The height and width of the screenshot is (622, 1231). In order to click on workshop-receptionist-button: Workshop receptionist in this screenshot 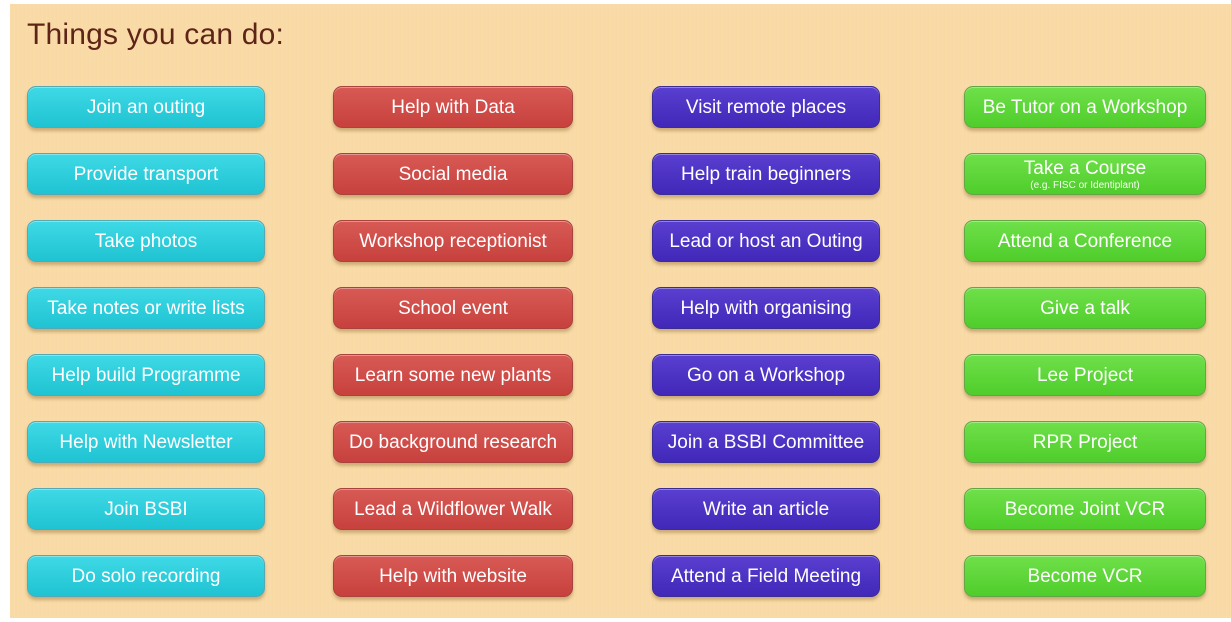, I will do `click(453, 241)`.